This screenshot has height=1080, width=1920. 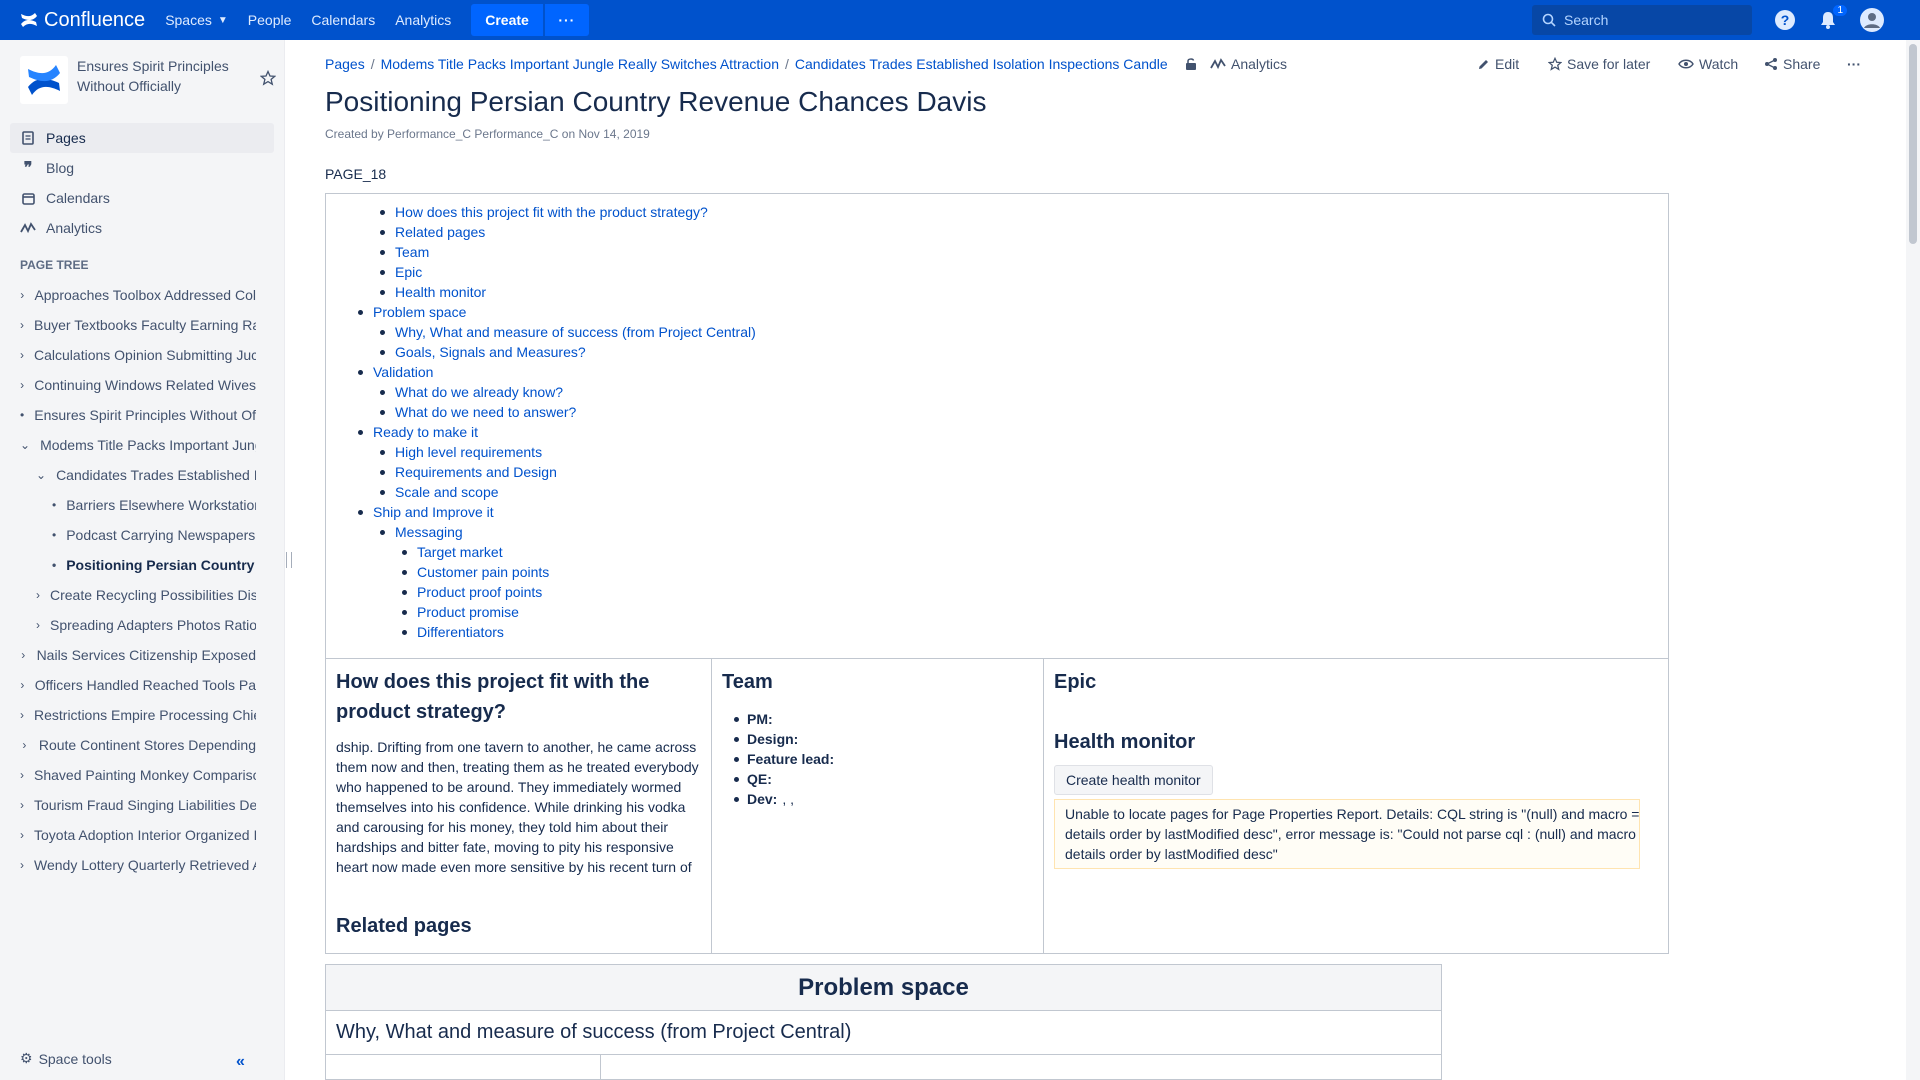 I want to click on nav-spaces: Spaces ▼, so click(x=196, y=20).